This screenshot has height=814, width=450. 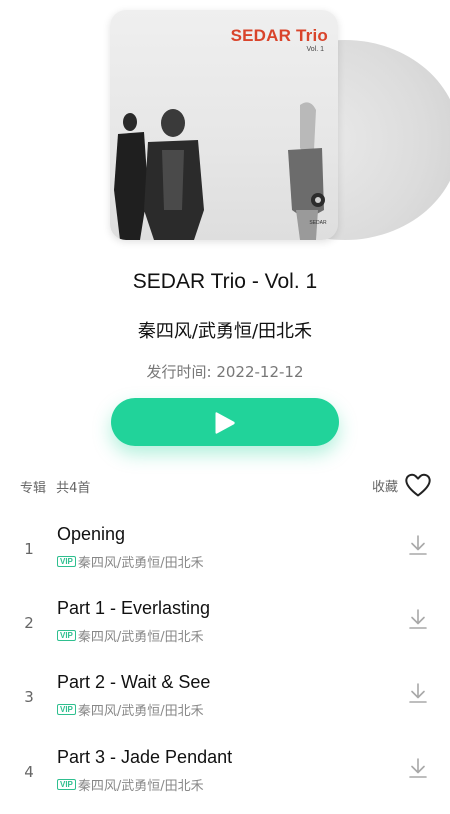 What do you see at coordinates (384, 487) in the screenshot?
I see `favorite-label: 收藏` at bounding box center [384, 487].